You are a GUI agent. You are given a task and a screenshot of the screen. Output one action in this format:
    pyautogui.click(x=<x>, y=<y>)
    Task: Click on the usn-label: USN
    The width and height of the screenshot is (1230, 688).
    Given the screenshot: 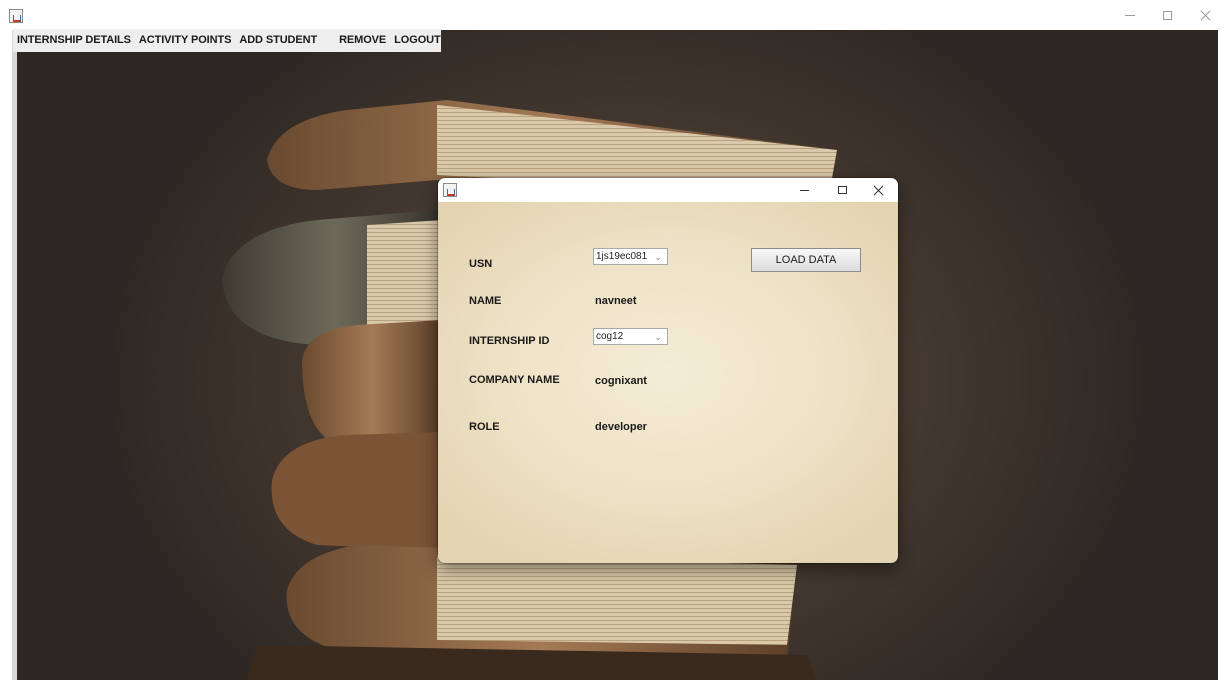 What is the action you would take?
    pyautogui.click(x=481, y=264)
    